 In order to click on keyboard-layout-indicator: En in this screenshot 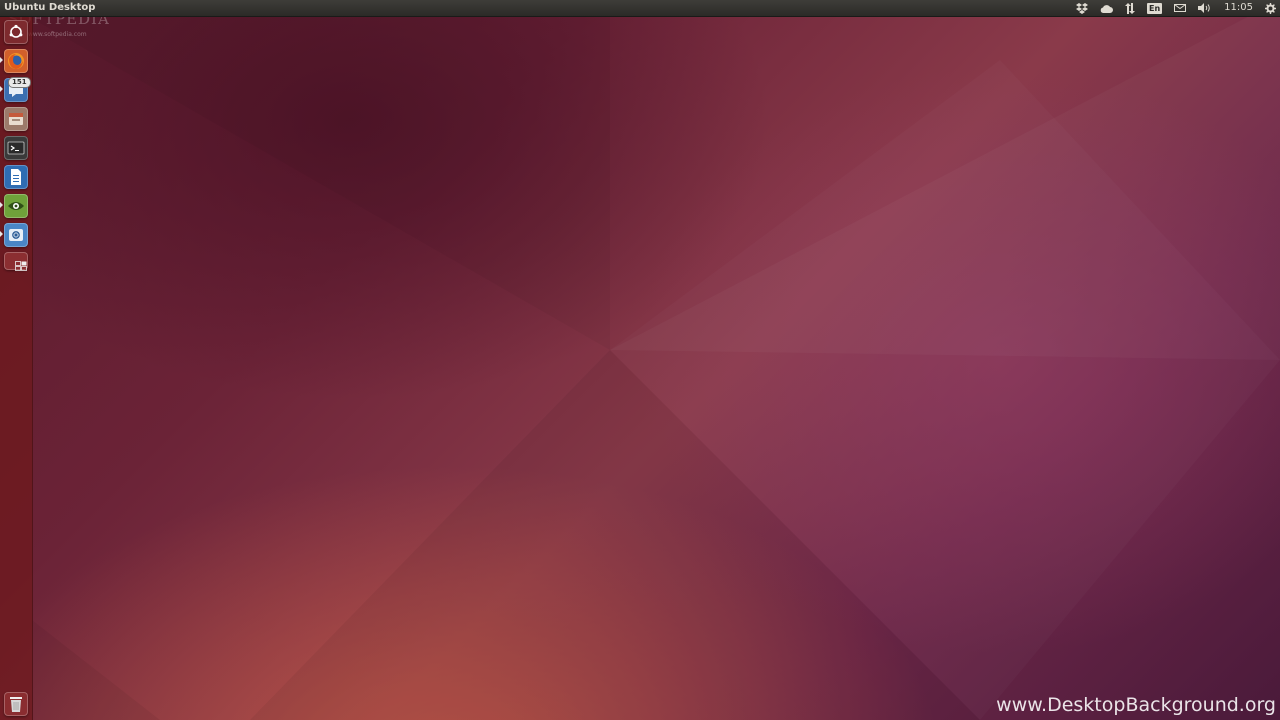, I will do `click(1155, 8)`.